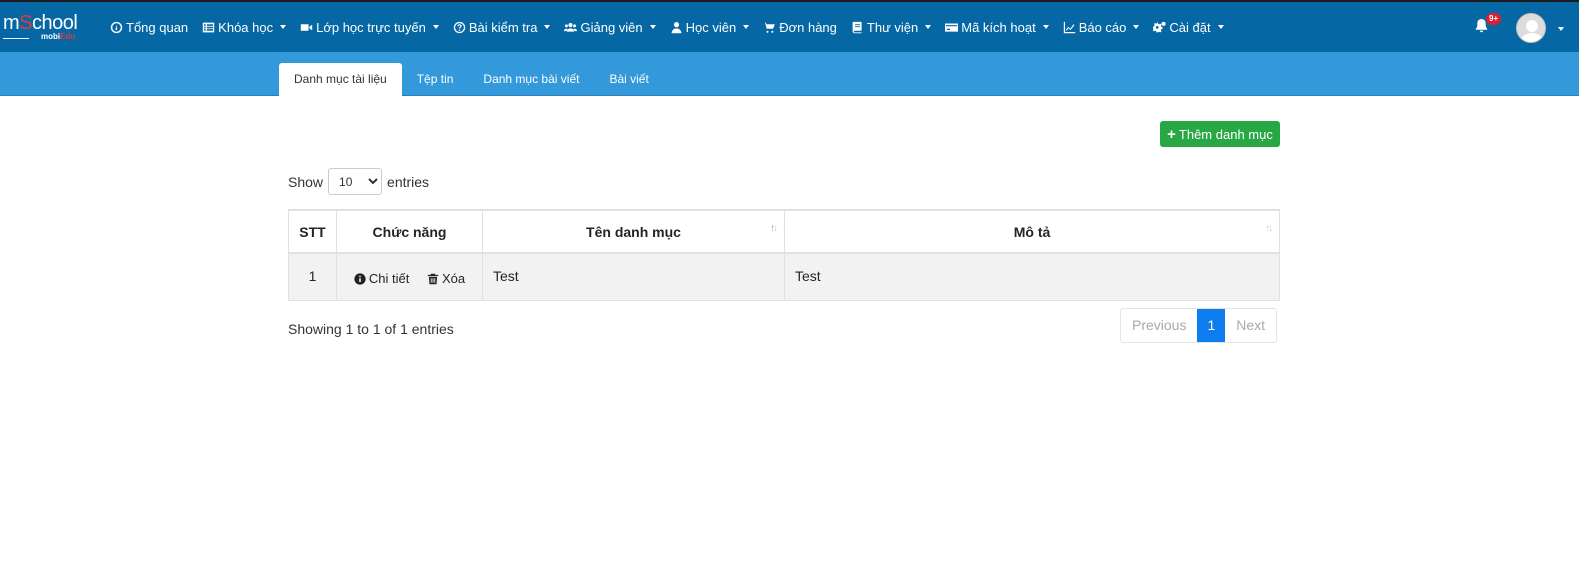 This screenshot has height=565, width=1579. Describe the element at coordinates (360, 278) in the screenshot. I see `info-circle-icon` at that location.